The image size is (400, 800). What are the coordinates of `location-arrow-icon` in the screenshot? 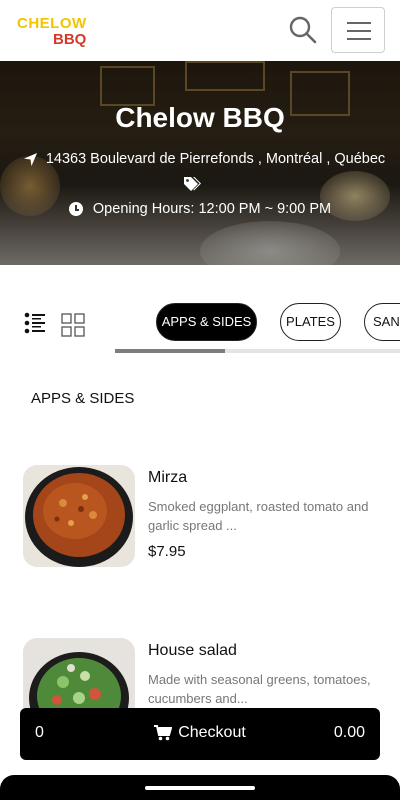 It's located at (30, 159).